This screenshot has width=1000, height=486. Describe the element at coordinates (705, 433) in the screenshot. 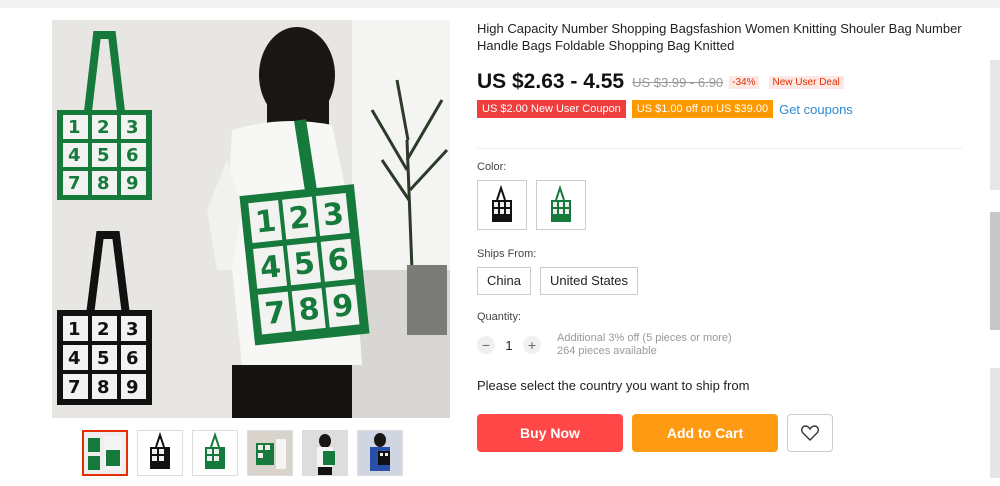

I see `add-to-cart-button: Add to Cart` at that location.